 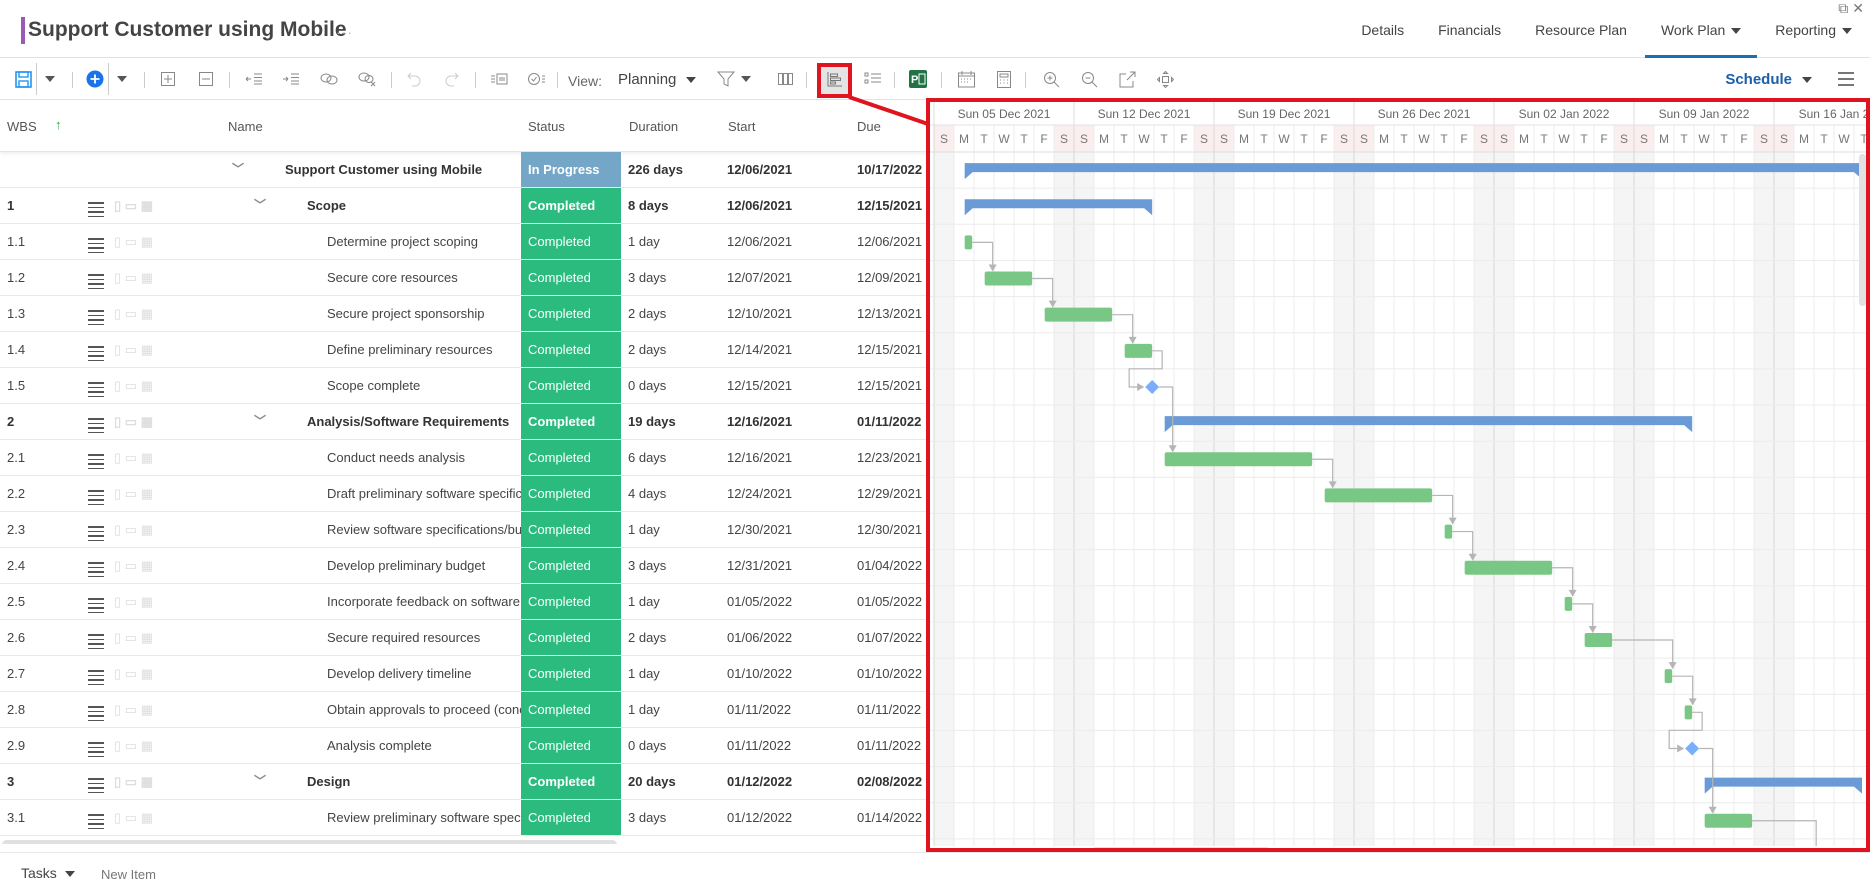 I want to click on tab-reporting: Reporting, so click(x=1813, y=29).